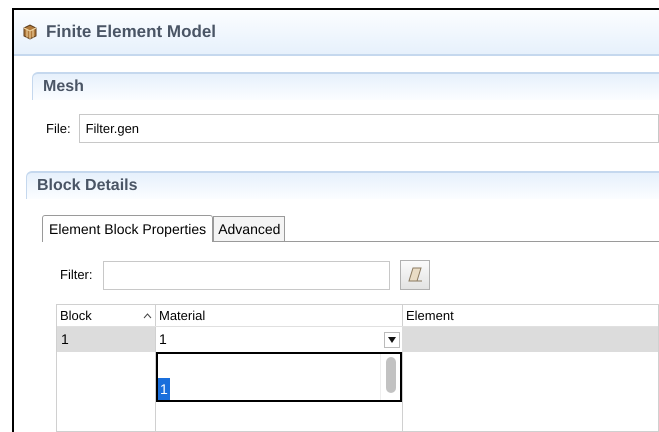 The width and height of the screenshot is (659, 432). I want to click on table-row: 1 1, so click(357, 339).